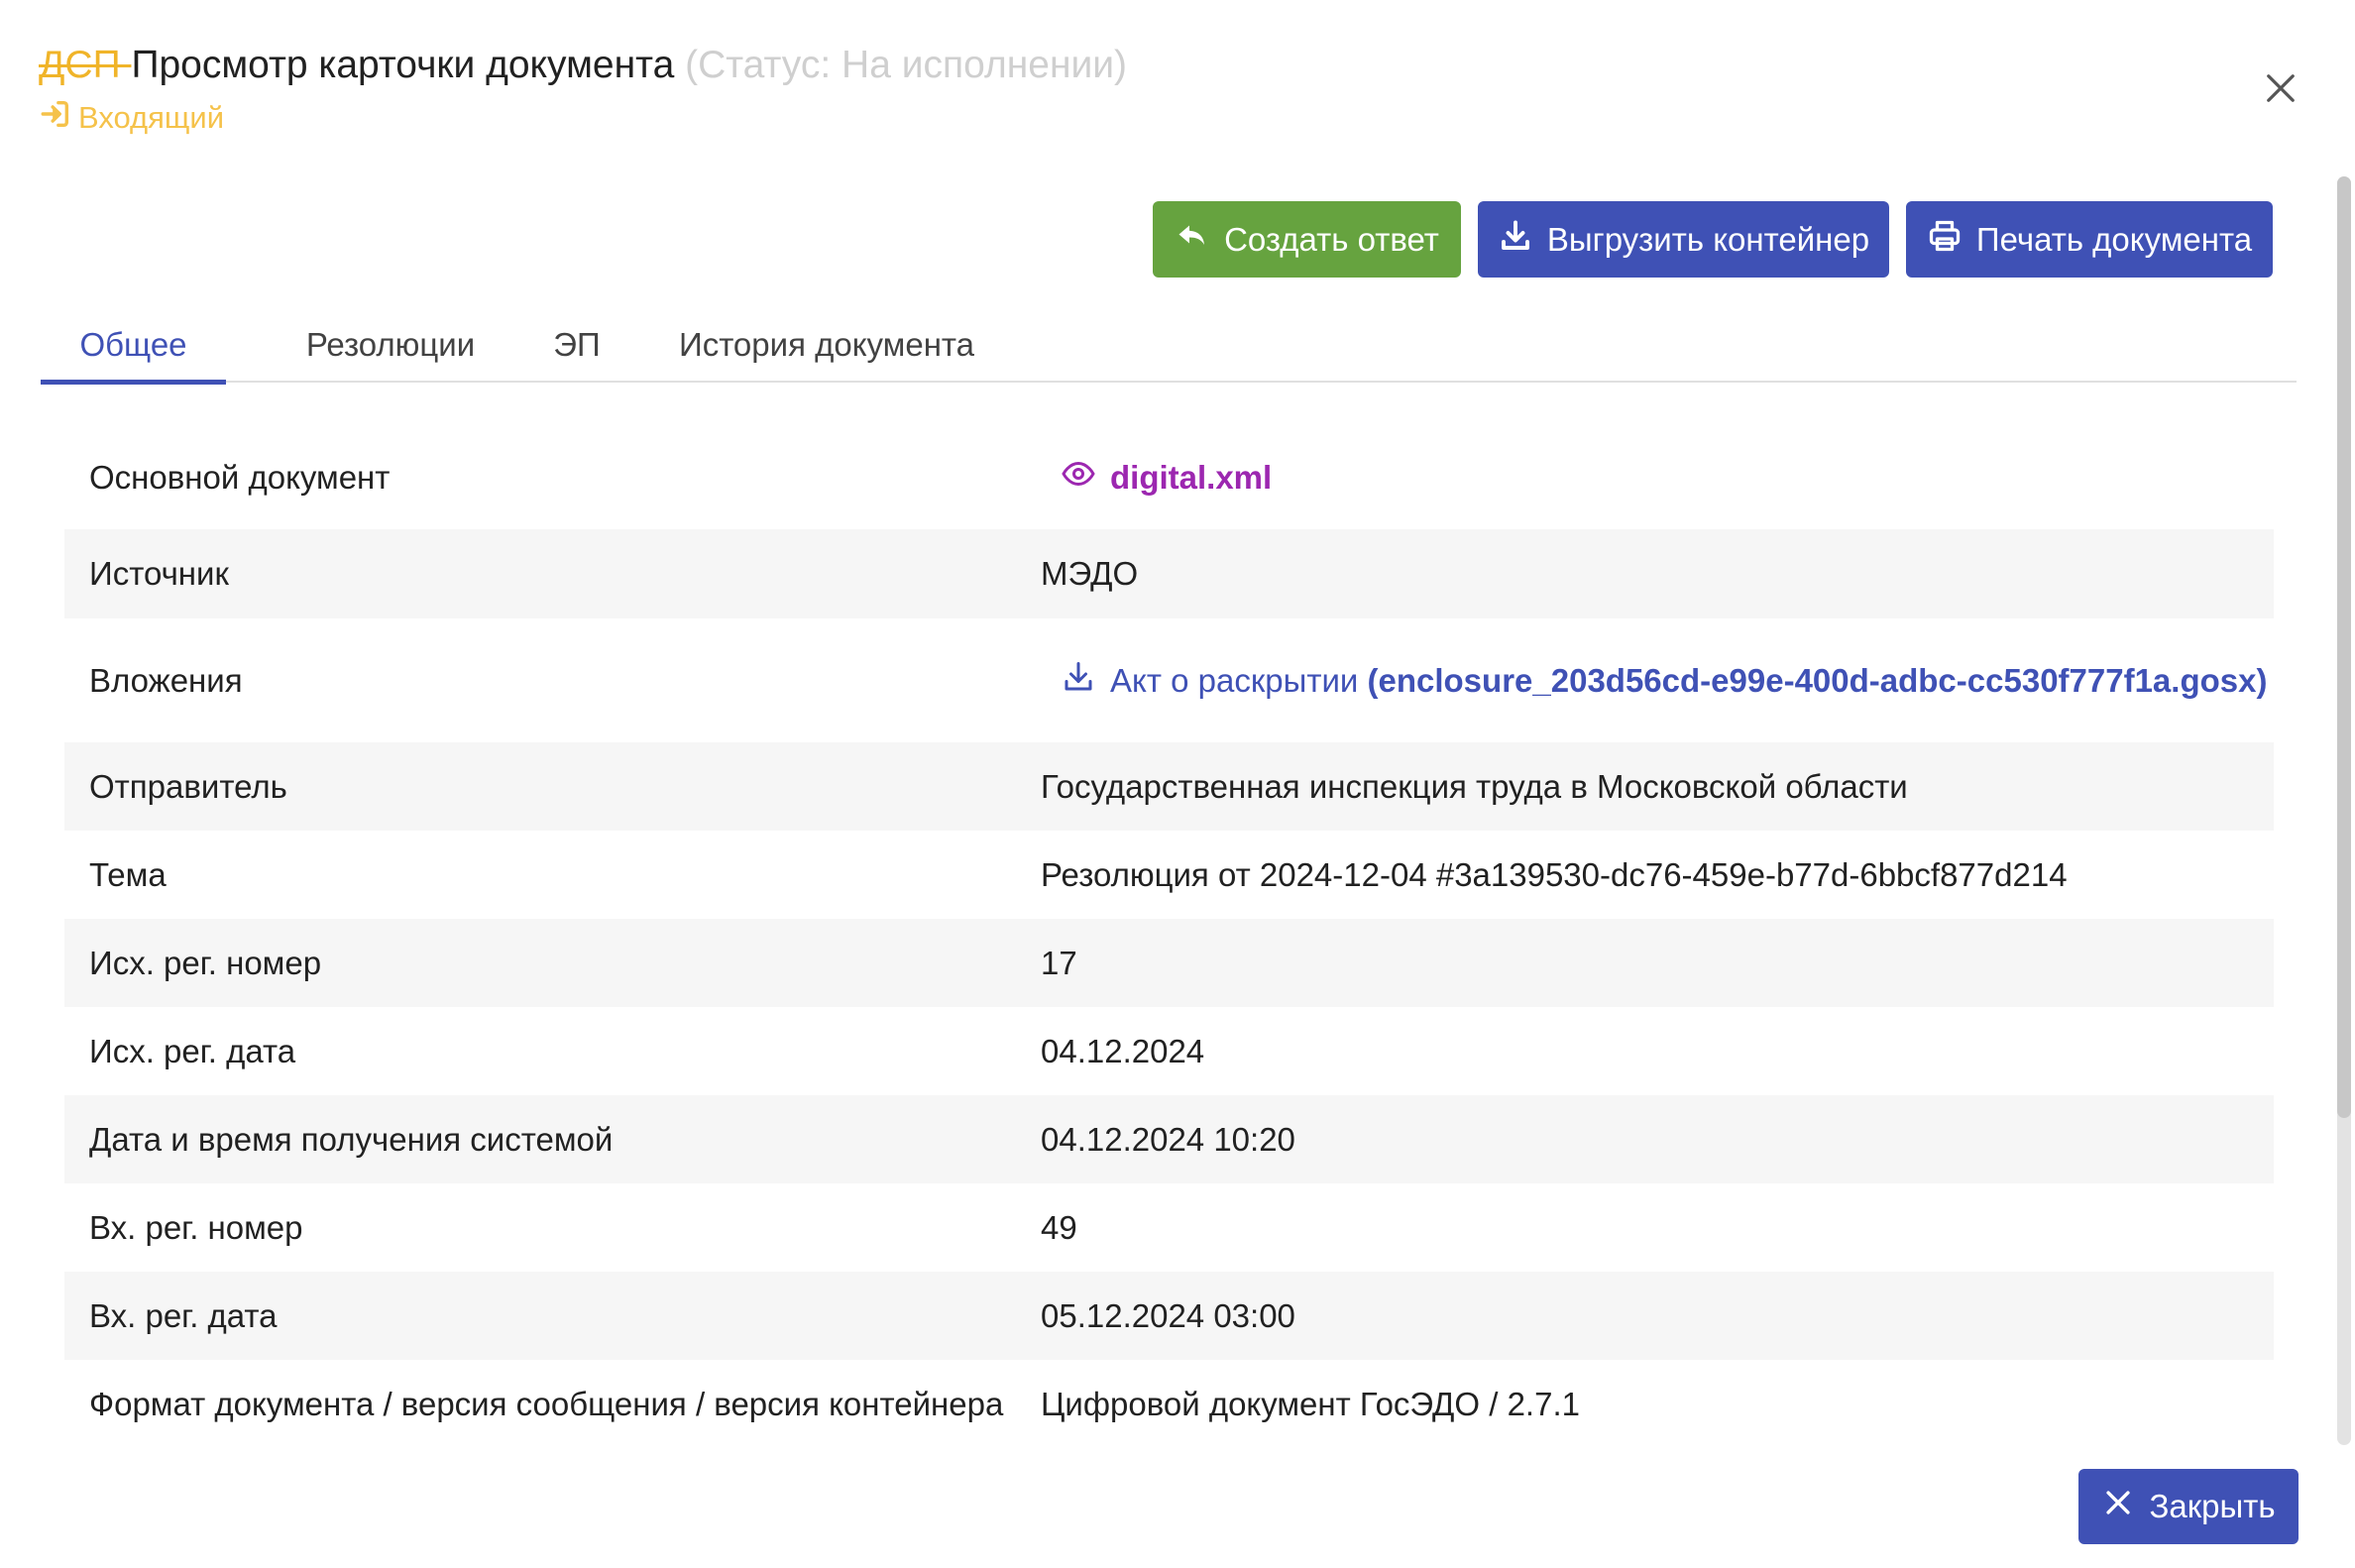 The image size is (2355, 1568). What do you see at coordinates (576, 345) in the screenshot?
I see `tab-signature: ЭП` at bounding box center [576, 345].